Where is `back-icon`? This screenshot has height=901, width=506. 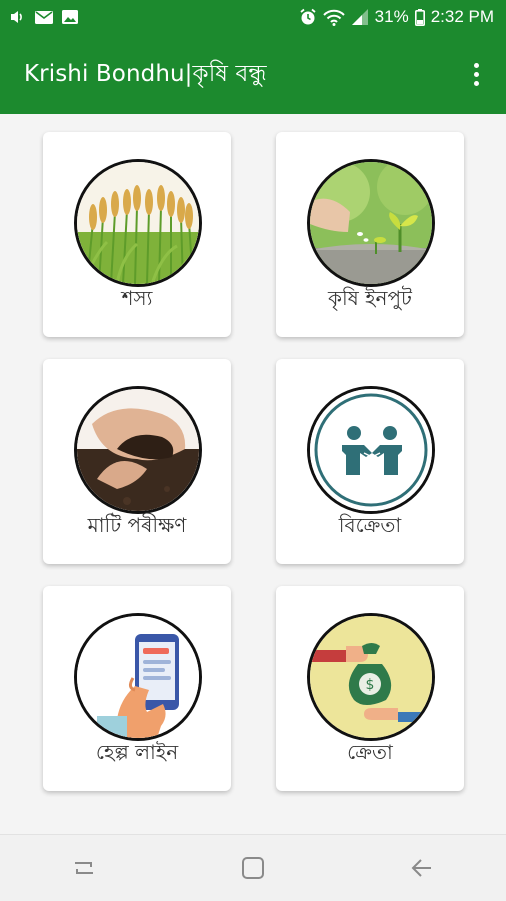 back-icon is located at coordinates (422, 868).